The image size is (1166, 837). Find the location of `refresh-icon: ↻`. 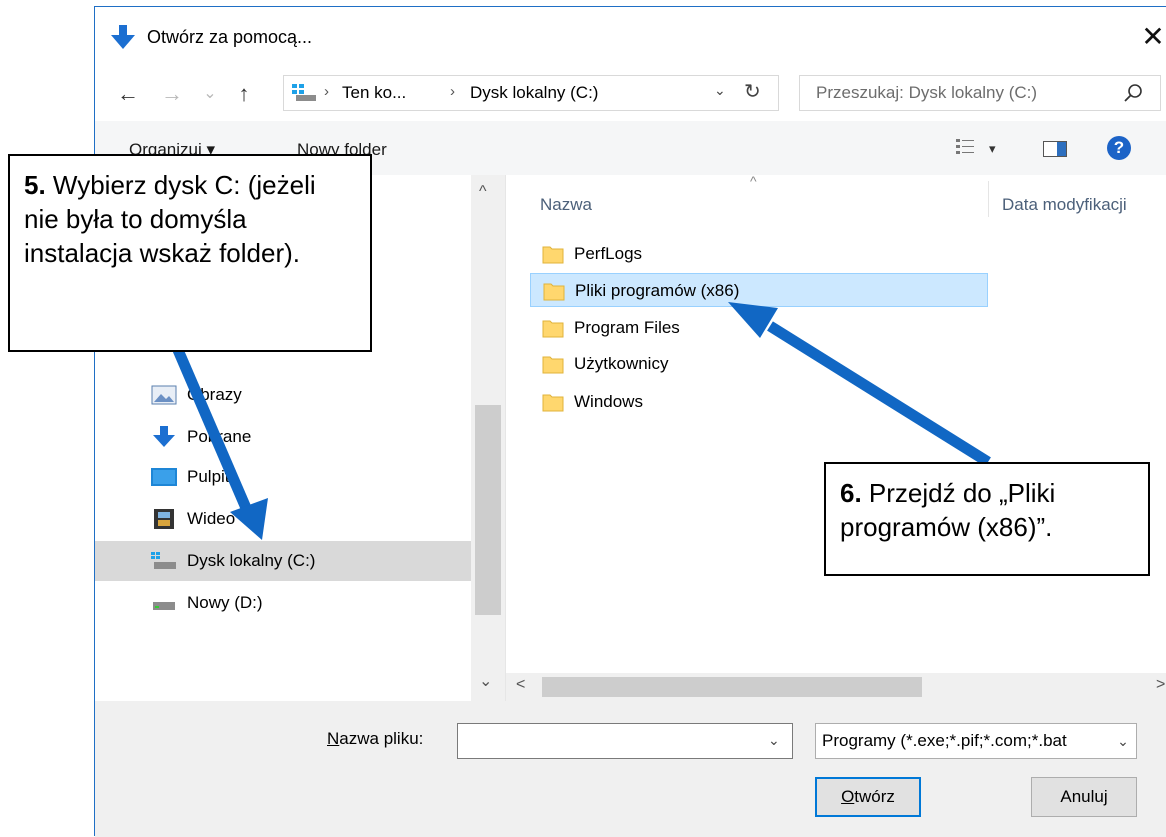

refresh-icon: ↻ is located at coordinates (752, 91).